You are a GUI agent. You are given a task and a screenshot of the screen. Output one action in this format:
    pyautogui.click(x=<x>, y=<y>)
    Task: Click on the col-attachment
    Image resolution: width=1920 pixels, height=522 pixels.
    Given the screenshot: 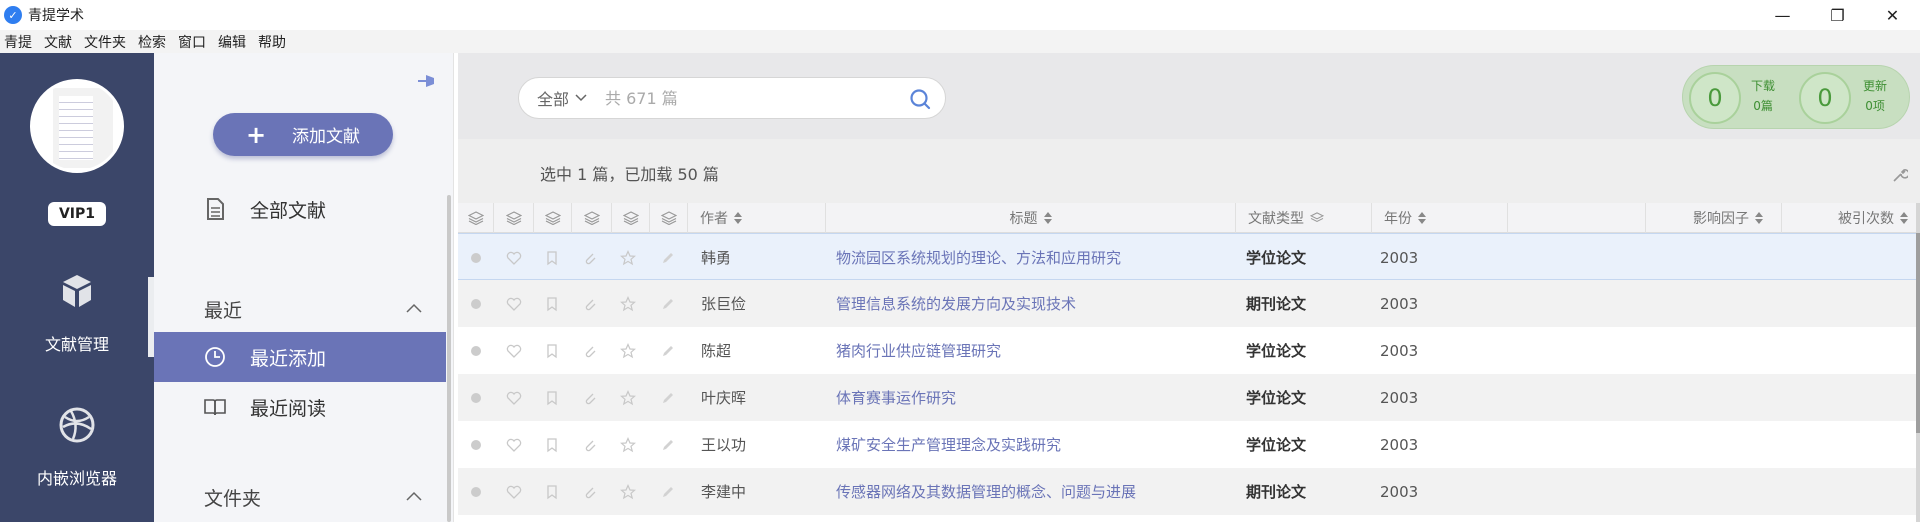 What is the action you would take?
    pyautogui.click(x=592, y=218)
    